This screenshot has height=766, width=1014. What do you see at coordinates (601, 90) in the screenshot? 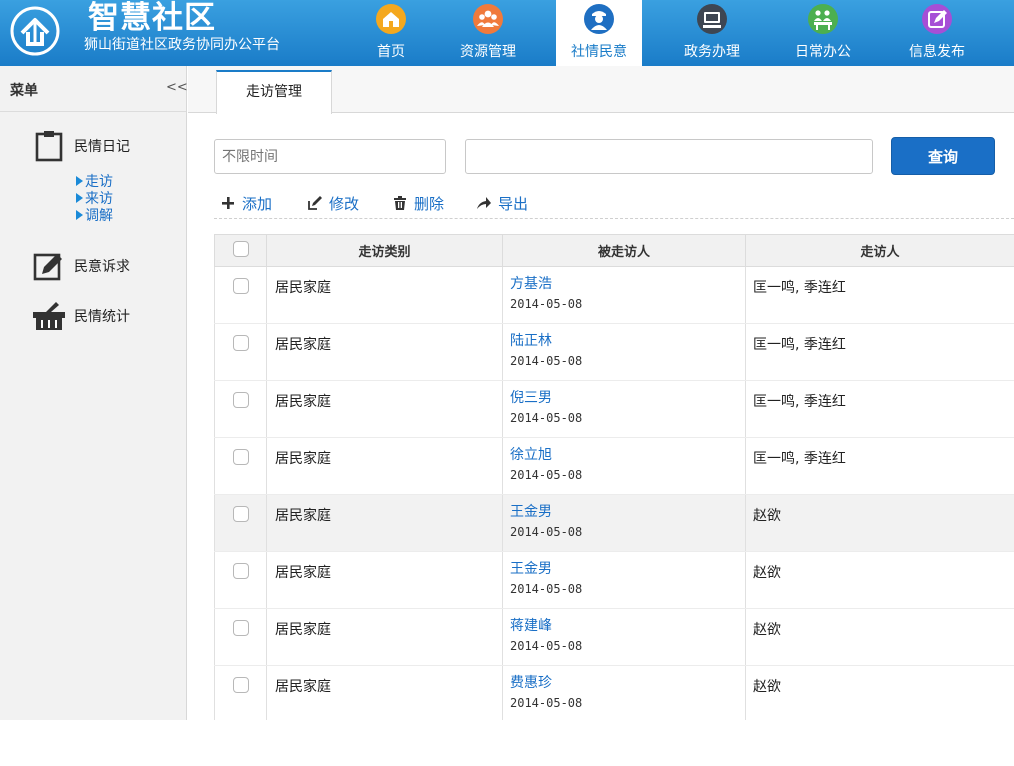
I see `tab-strip: 走访管理` at bounding box center [601, 90].